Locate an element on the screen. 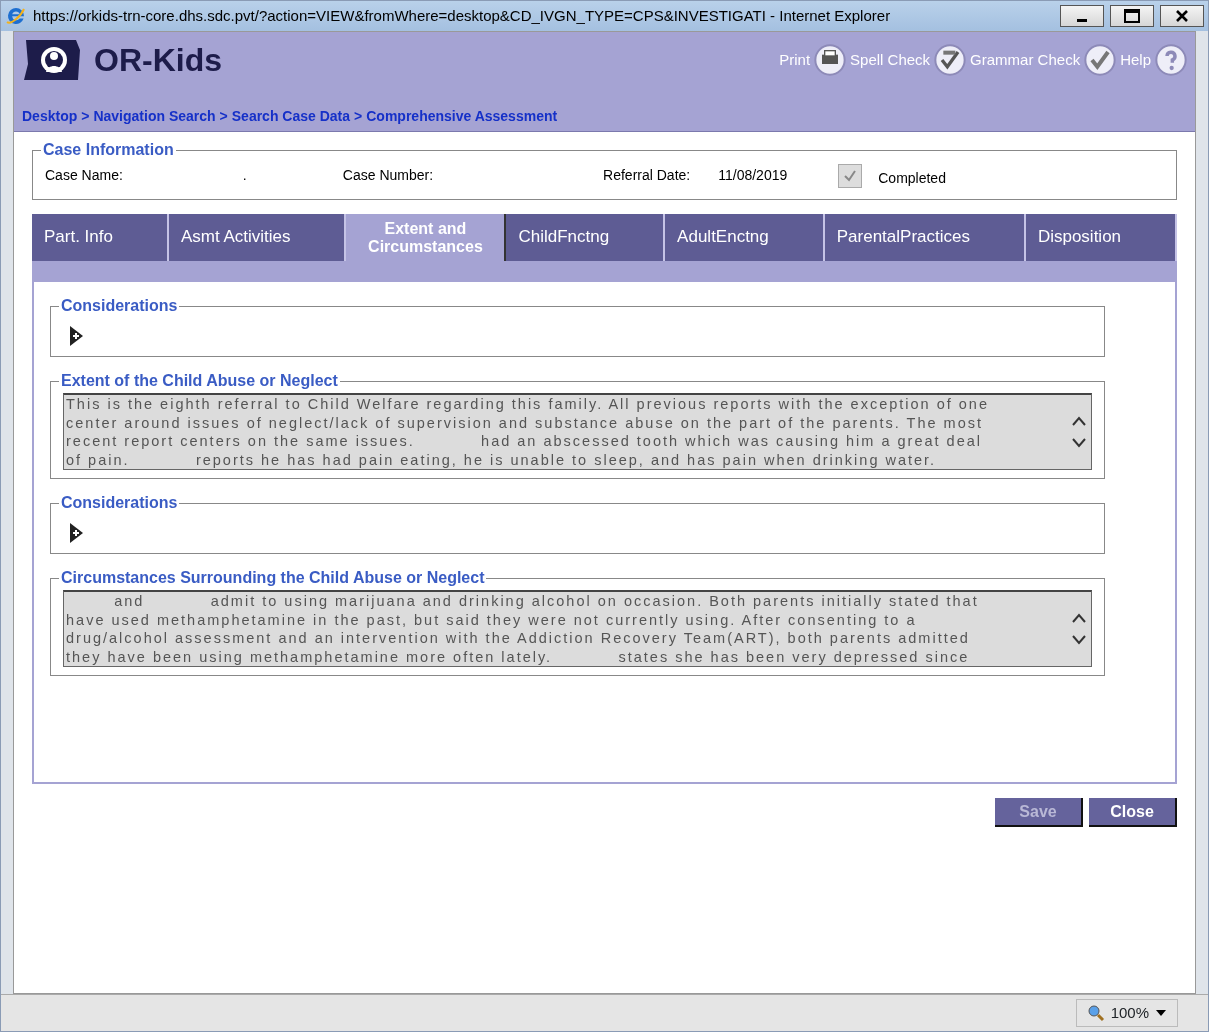 This screenshot has width=1209, height=1032. breadcrumb-link: Desktop is located at coordinates (50, 116).